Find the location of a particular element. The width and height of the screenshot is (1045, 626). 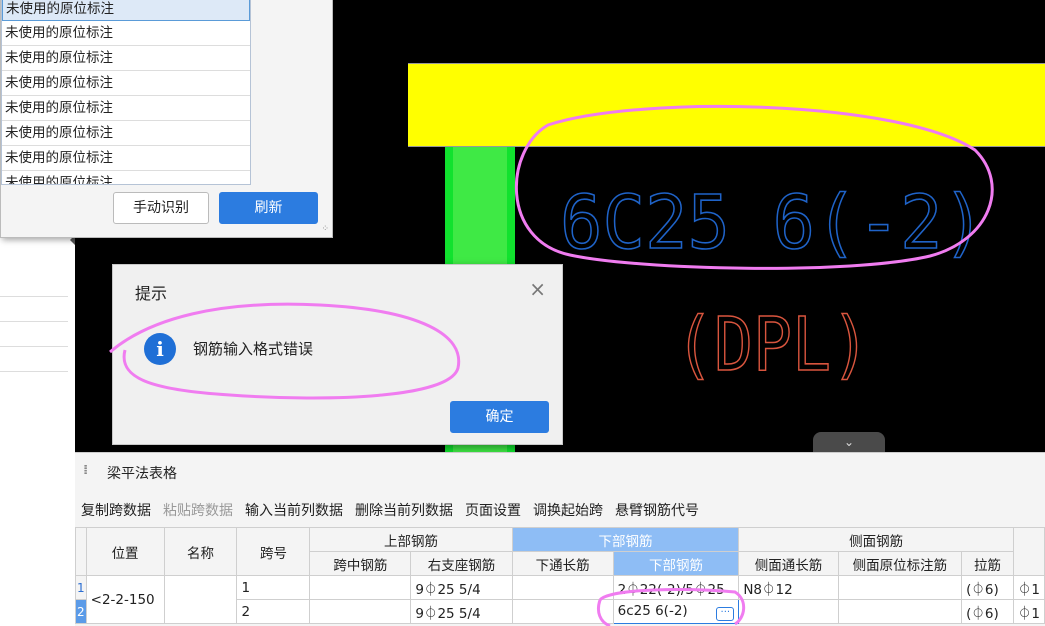

chevron-down-icon: ⌄ is located at coordinates (849, 442).